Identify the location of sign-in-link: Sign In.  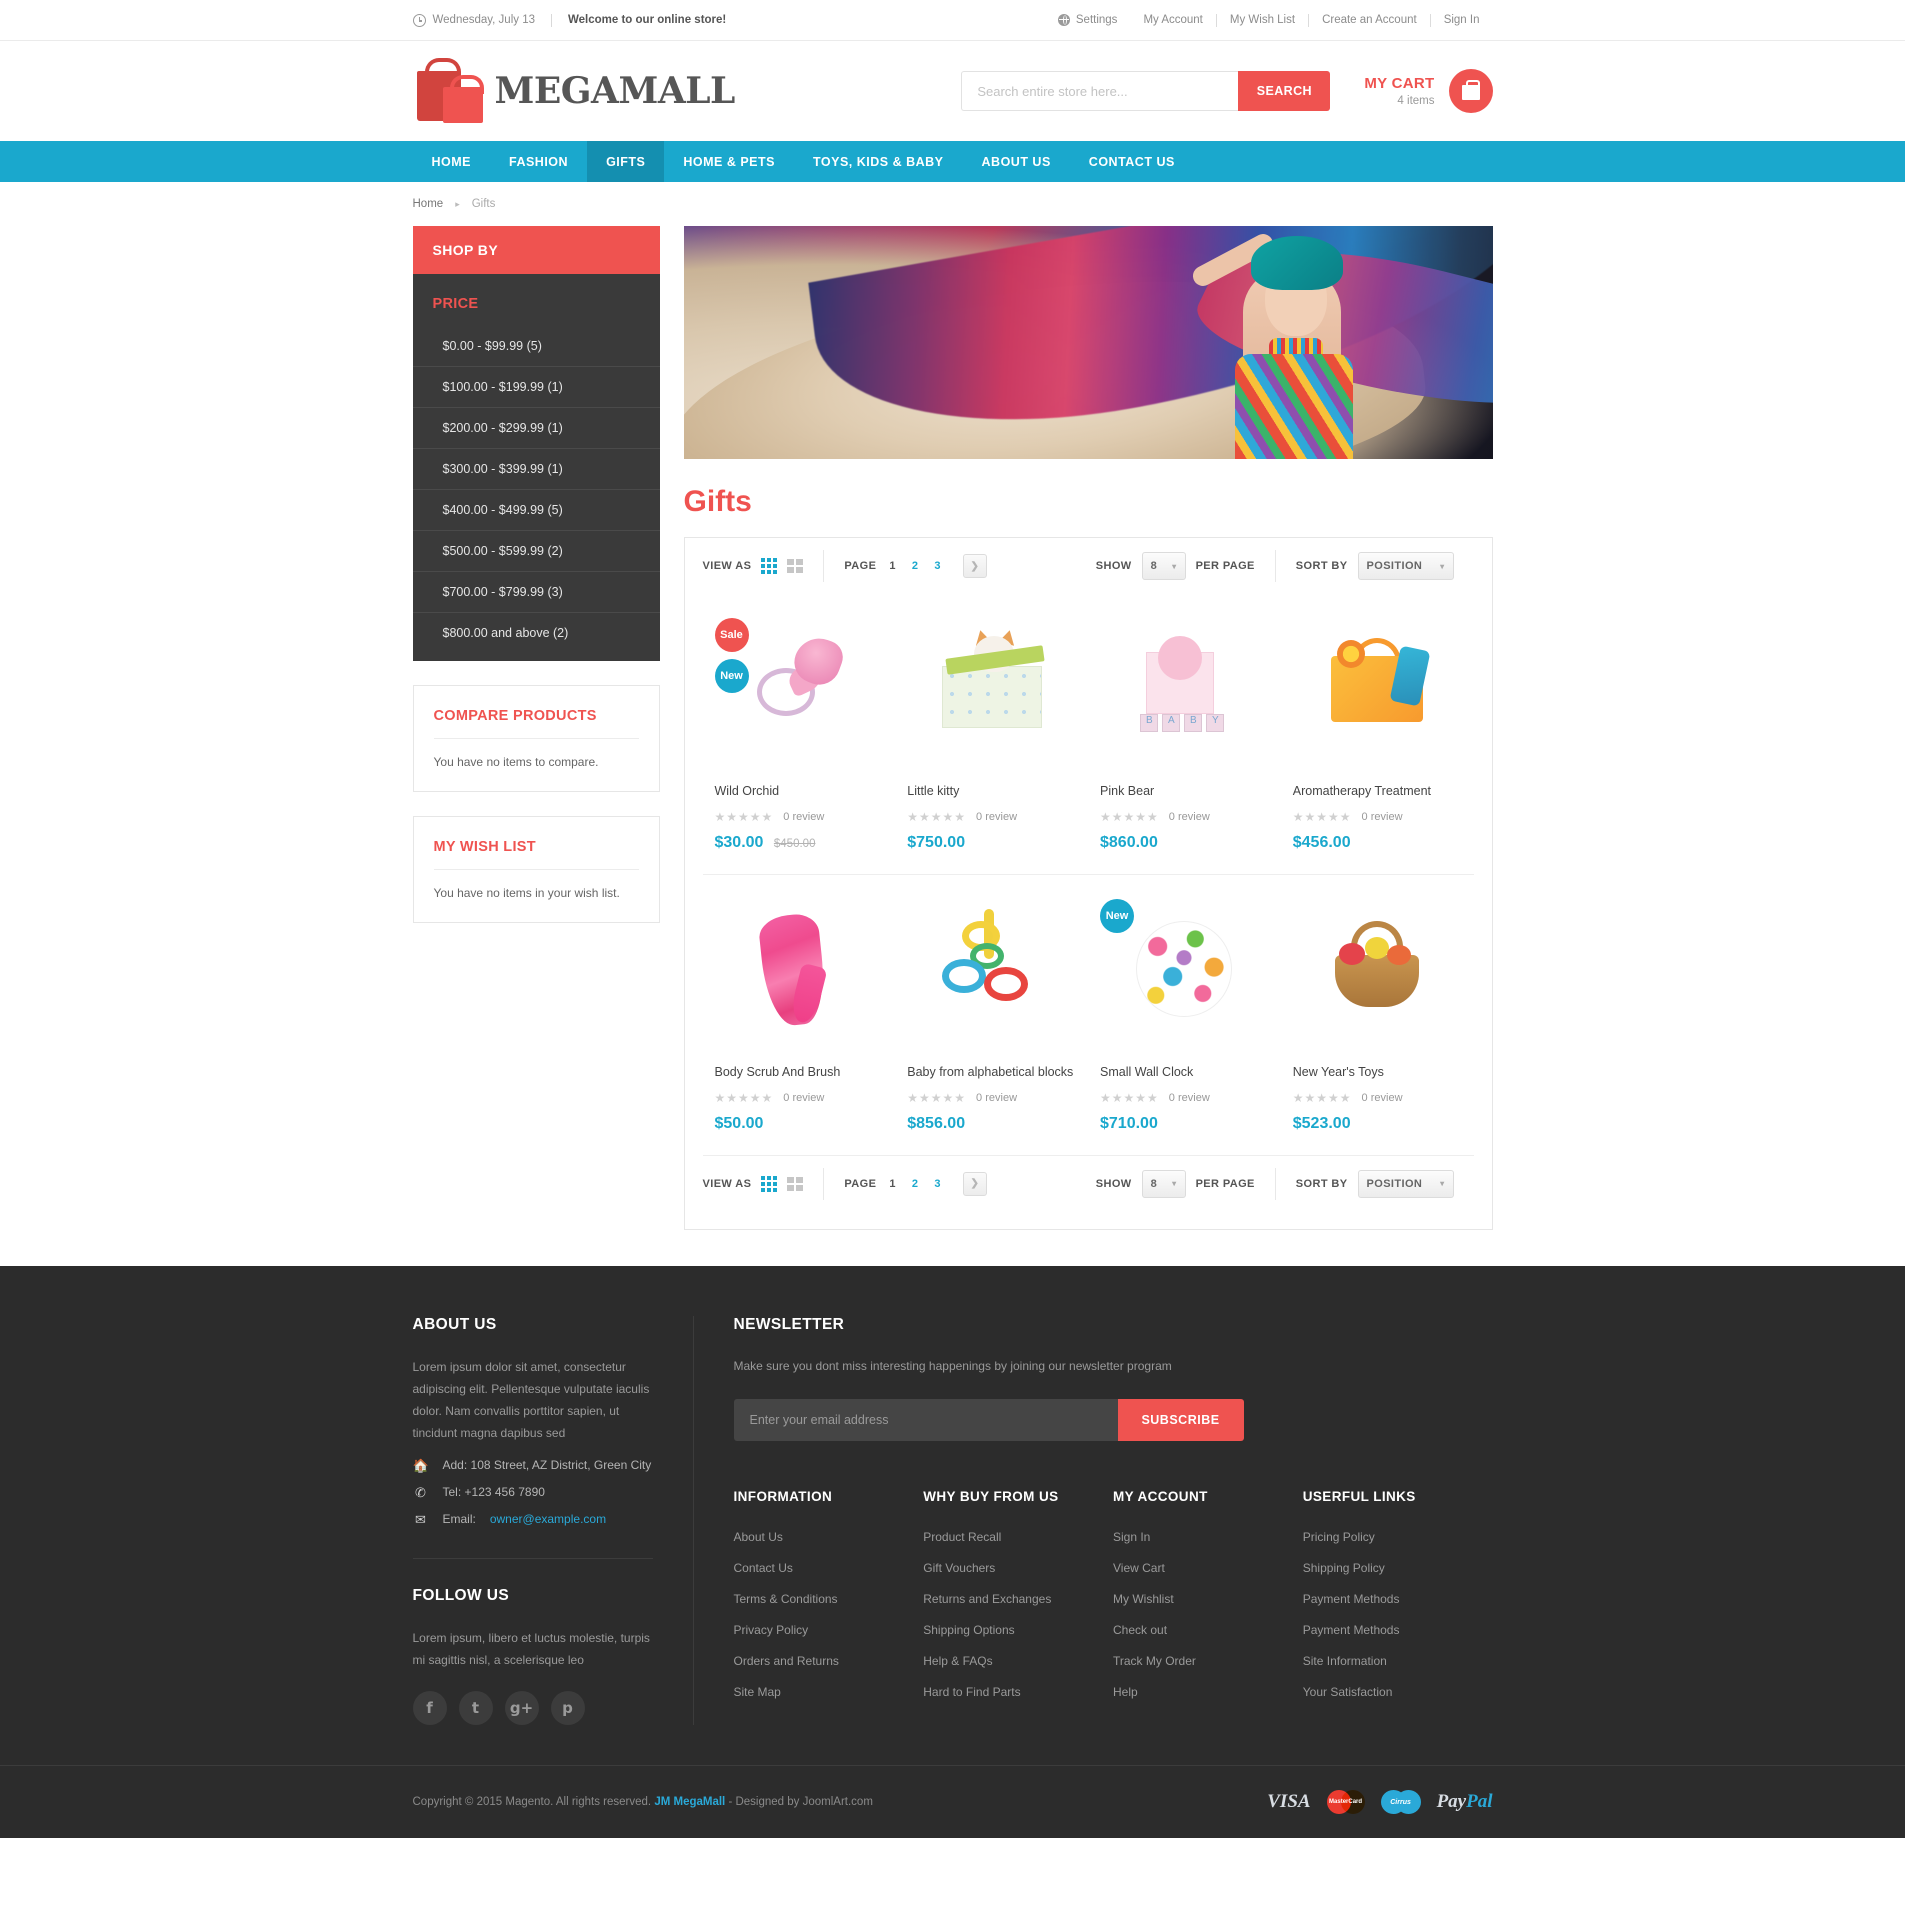
(1462, 20).